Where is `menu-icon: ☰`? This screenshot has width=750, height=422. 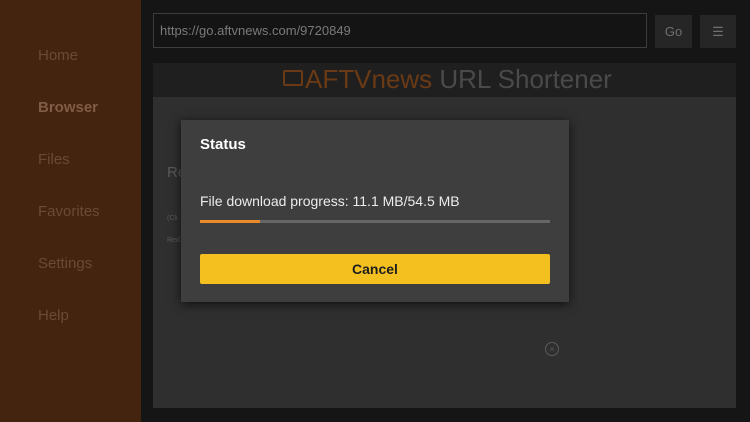 menu-icon: ☰ is located at coordinates (718, 31).